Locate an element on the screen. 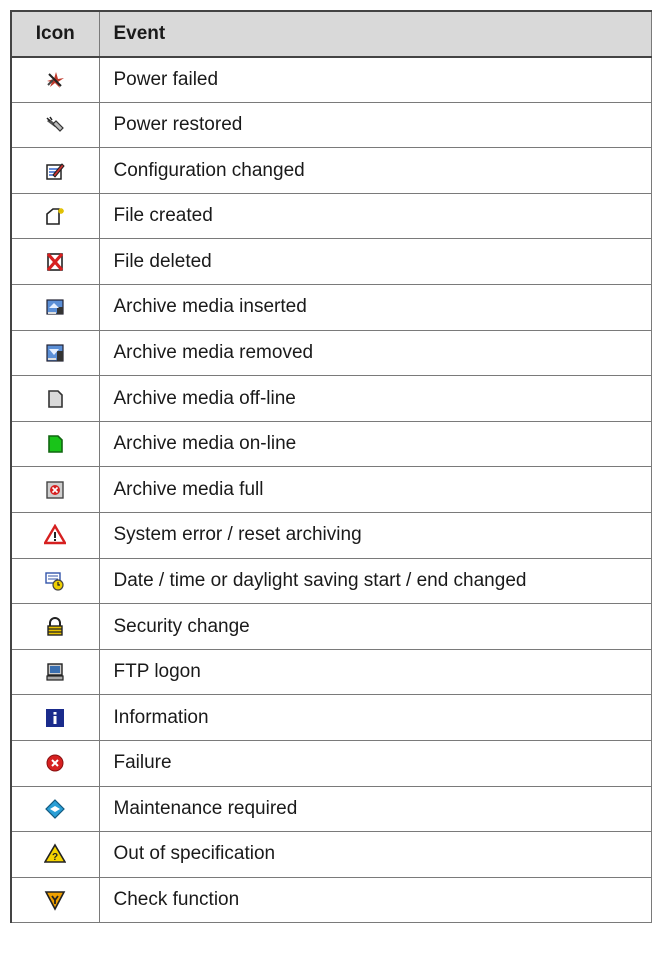  file-deleted-icon is located at coordinates (55, 261).